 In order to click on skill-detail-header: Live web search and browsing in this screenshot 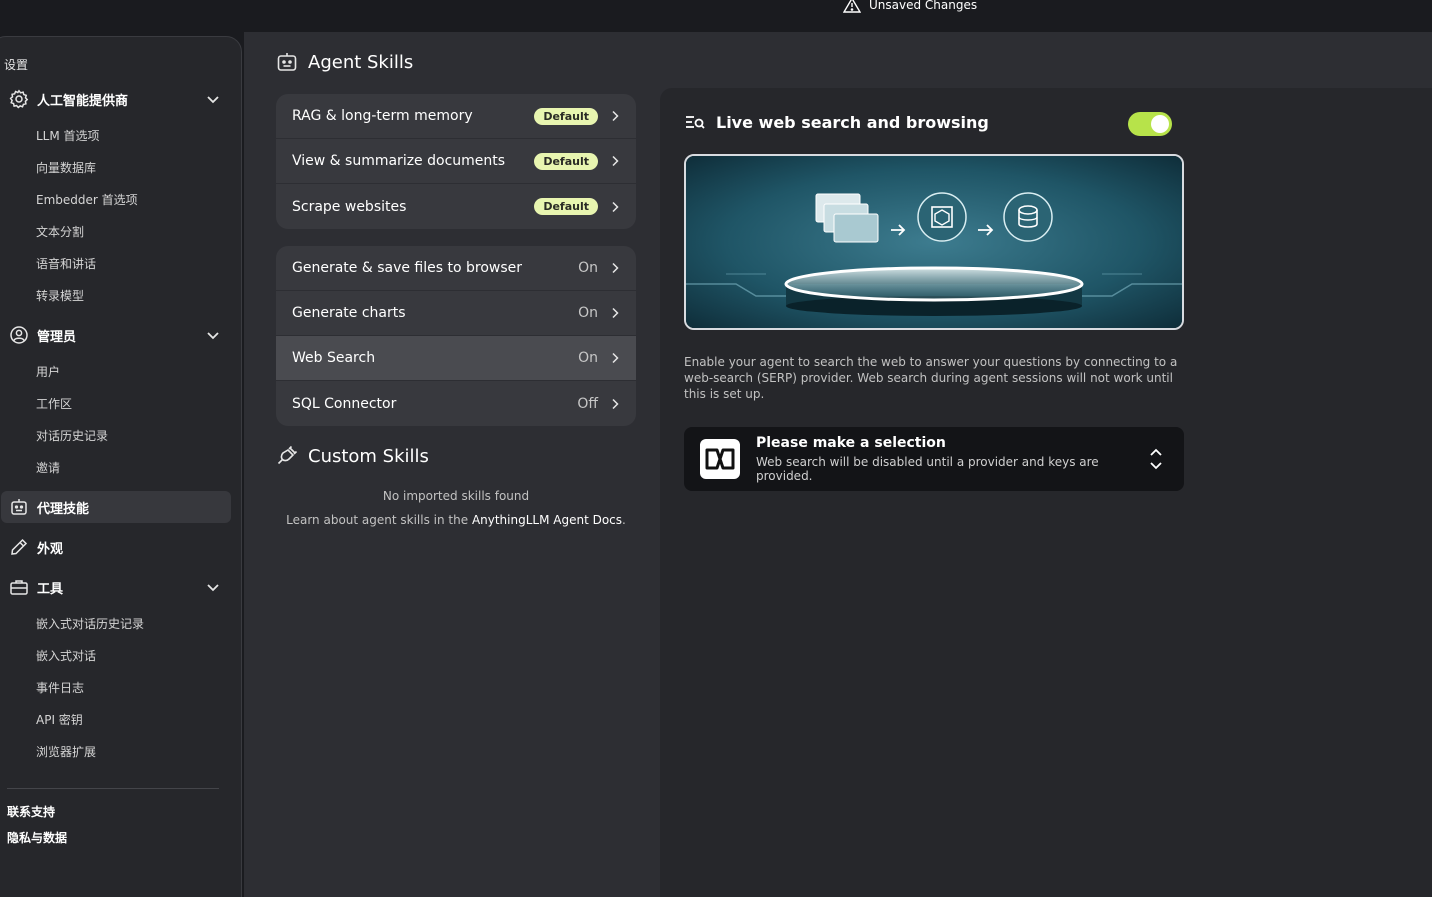, I will do `click(836, 122)`.